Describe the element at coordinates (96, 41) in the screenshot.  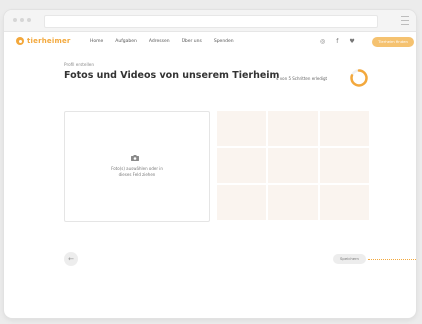
I see `nav-link-home: Home` at that location.